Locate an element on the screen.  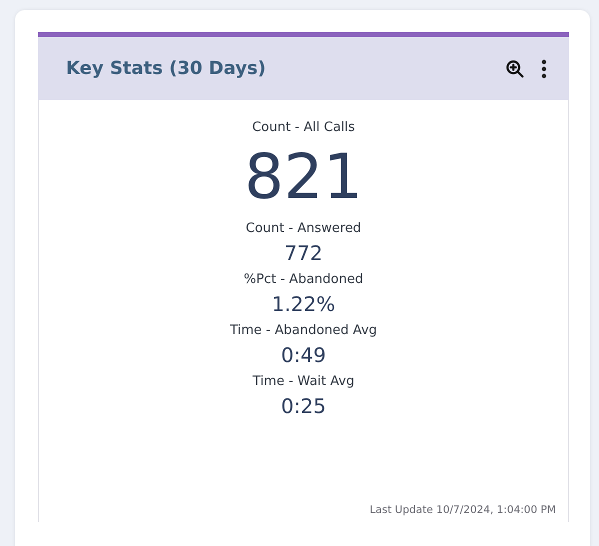
stat-label: Time - Wait Avg is located at coordinates (303, 381).